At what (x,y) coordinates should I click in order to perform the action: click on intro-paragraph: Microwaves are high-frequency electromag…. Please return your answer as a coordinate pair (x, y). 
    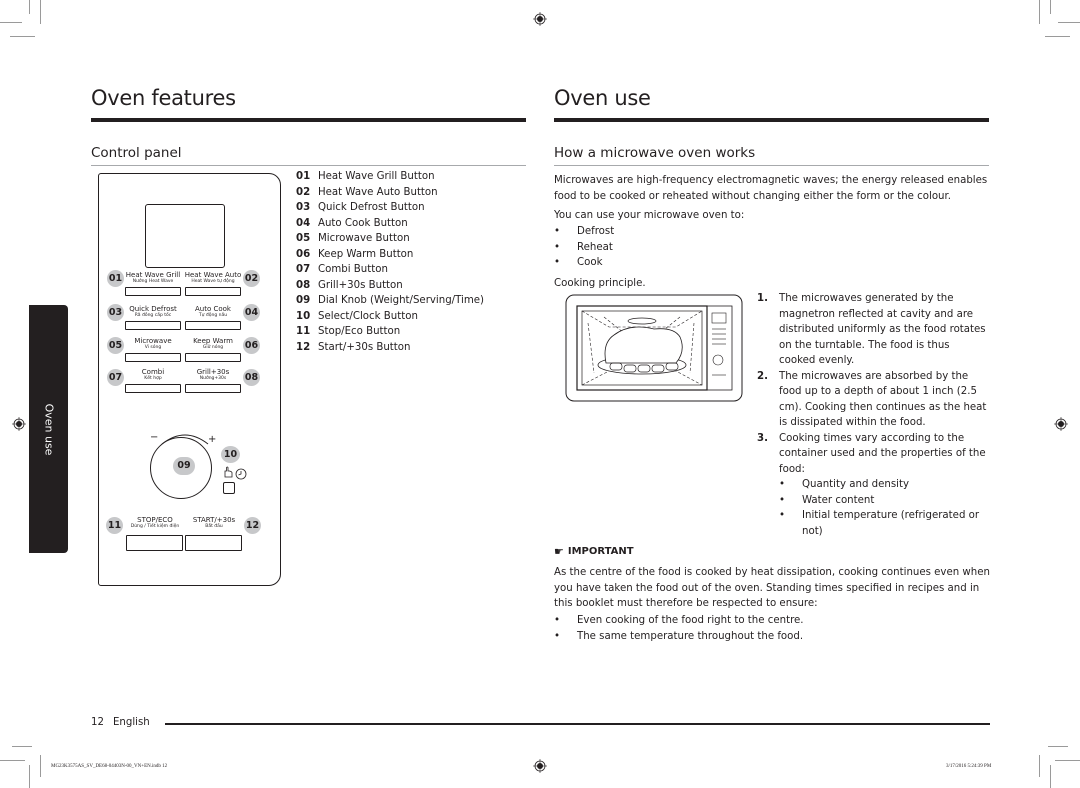
    Looking at the image, I should click on (771, 188).